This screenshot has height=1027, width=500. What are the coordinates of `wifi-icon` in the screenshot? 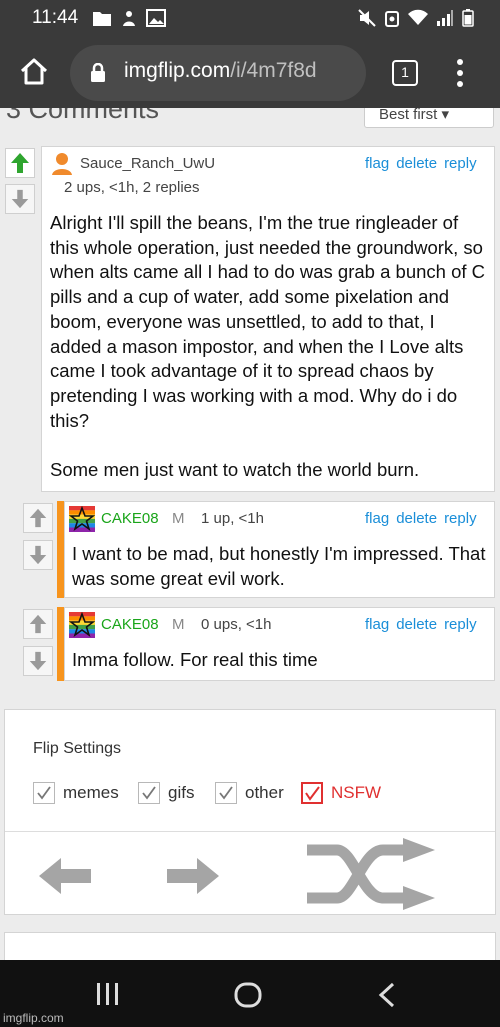 It's located at (418, 17).